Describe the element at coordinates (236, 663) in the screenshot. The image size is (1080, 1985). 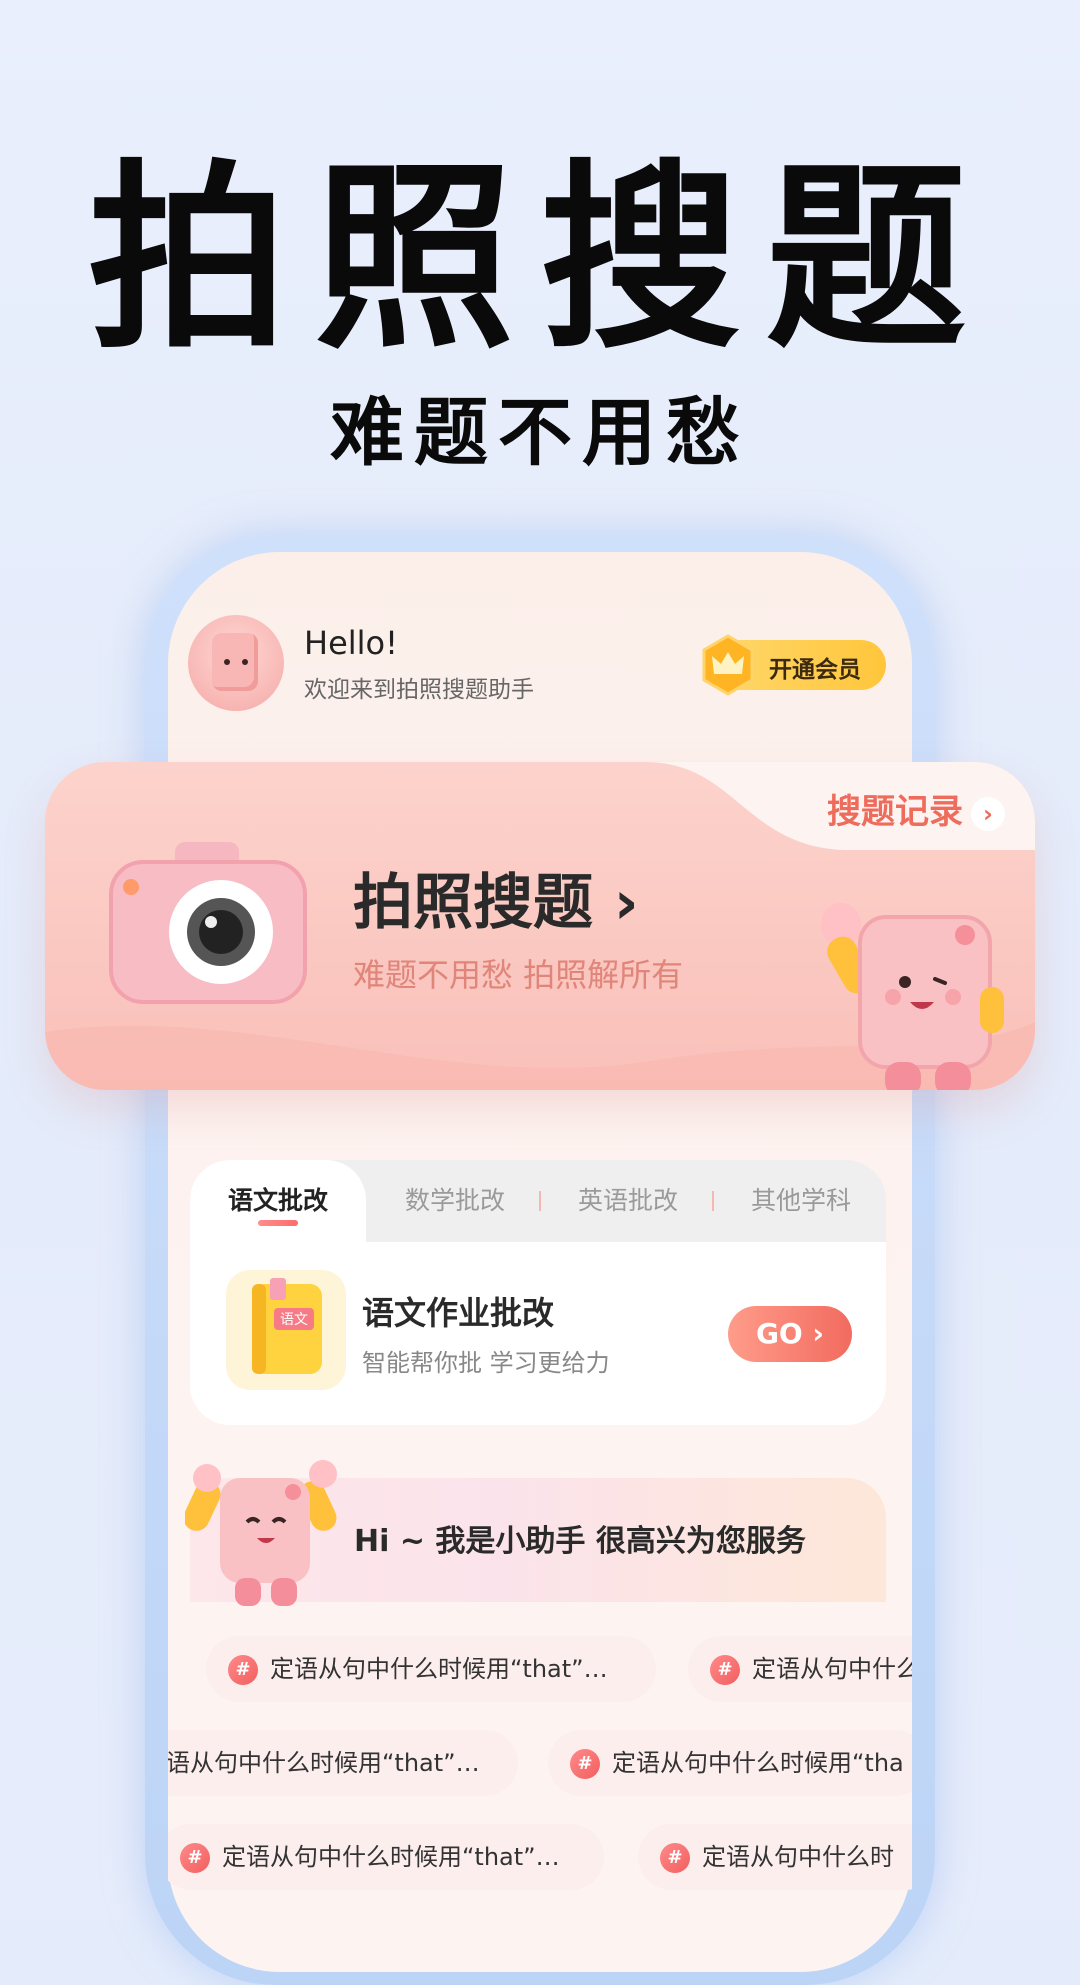
I see `avatar` at that location.